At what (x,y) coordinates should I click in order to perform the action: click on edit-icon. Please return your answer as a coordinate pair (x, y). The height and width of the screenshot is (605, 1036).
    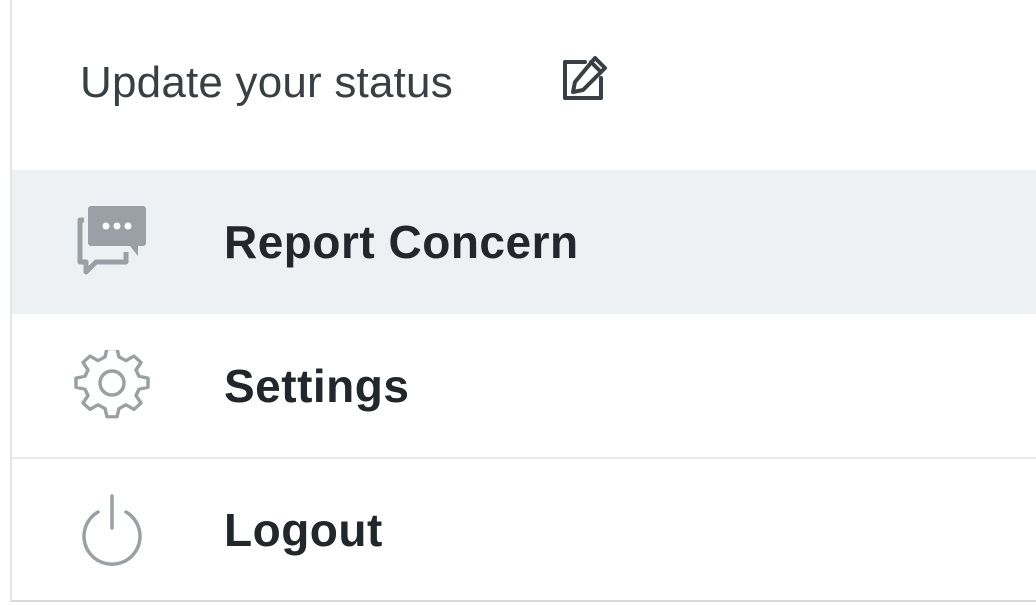
    Looking at the image, I should click on (583, 80).